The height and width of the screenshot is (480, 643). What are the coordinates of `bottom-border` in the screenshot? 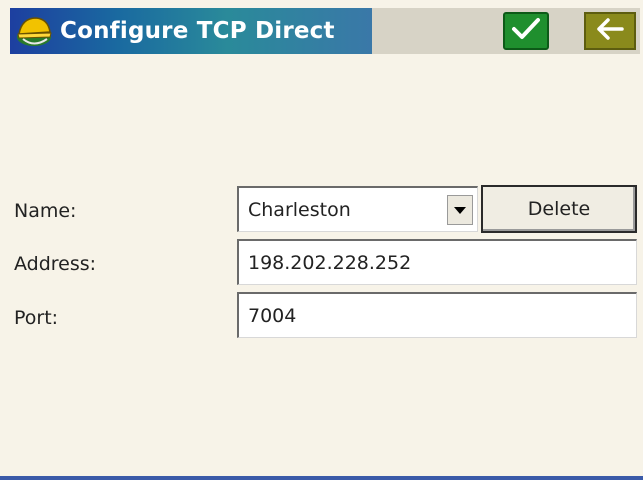 It's located at (321, 478).